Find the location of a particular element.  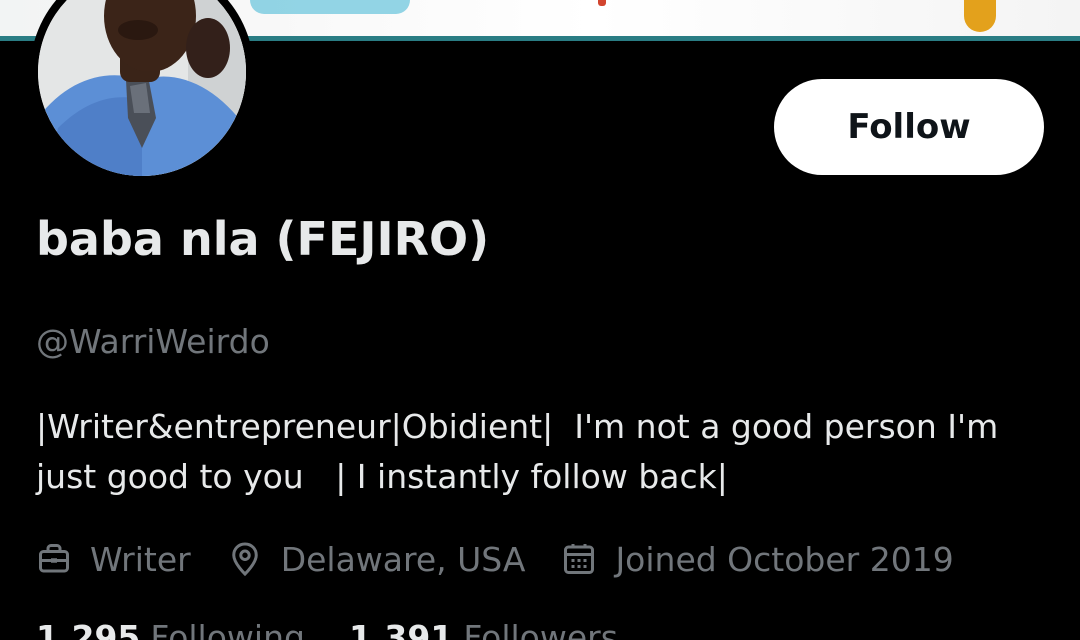

followers-count: 1,391 is located at coordinates (401, 629).